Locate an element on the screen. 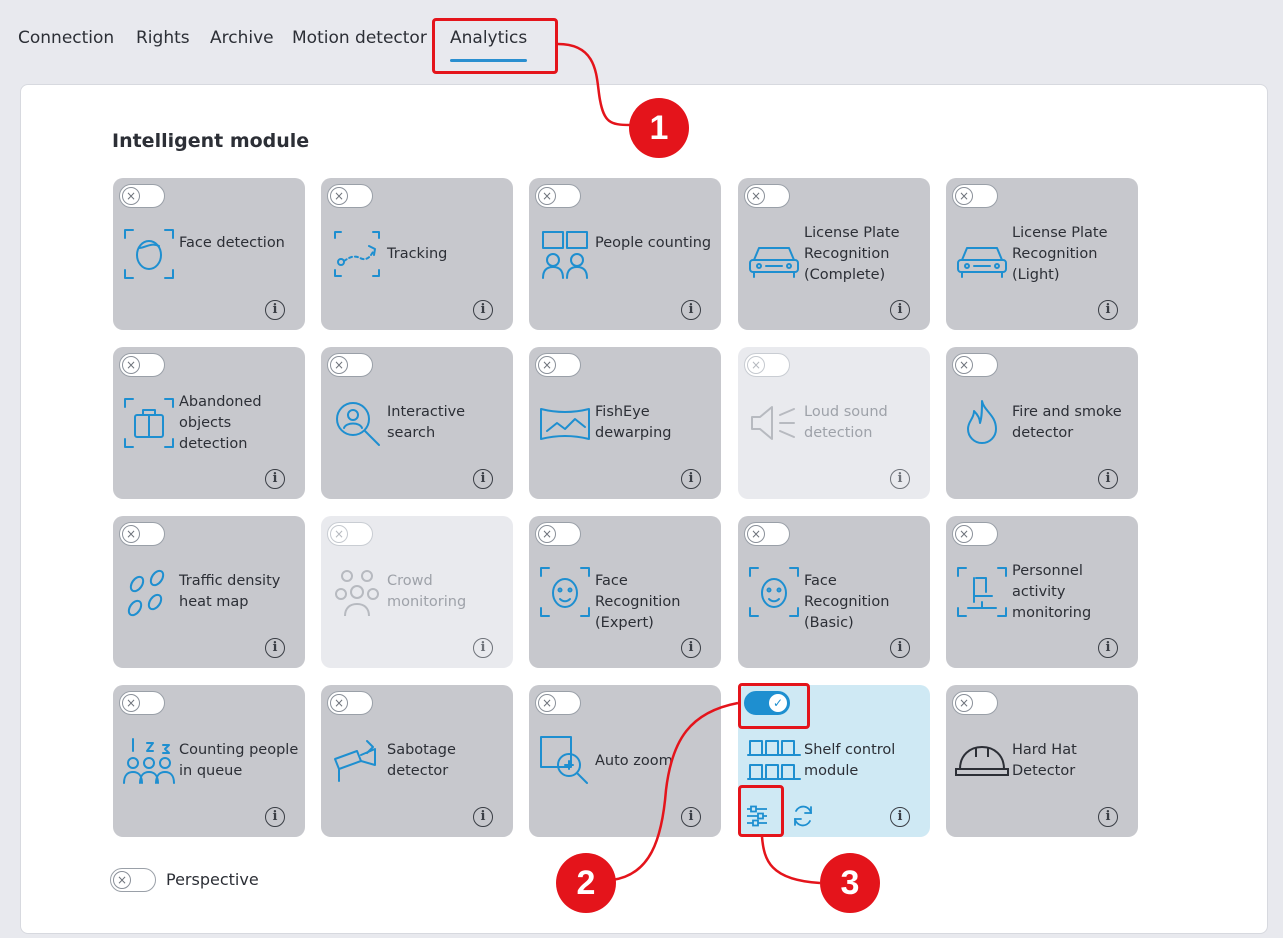 This screenshot has height=938, width=1283. callout-badge-3: 3 is located at coordinates (850, 883).